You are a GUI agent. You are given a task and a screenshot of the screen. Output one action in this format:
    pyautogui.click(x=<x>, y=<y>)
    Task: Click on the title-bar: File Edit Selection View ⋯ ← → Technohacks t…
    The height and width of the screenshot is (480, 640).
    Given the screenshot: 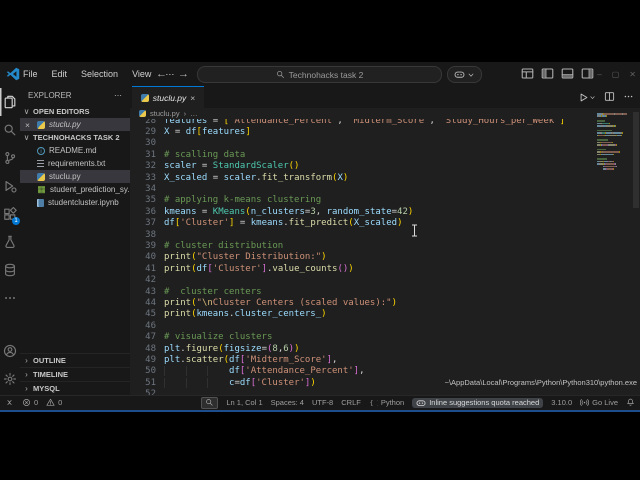 What is the action you would take?
    pyautogui.click(x=320, y=74)
    